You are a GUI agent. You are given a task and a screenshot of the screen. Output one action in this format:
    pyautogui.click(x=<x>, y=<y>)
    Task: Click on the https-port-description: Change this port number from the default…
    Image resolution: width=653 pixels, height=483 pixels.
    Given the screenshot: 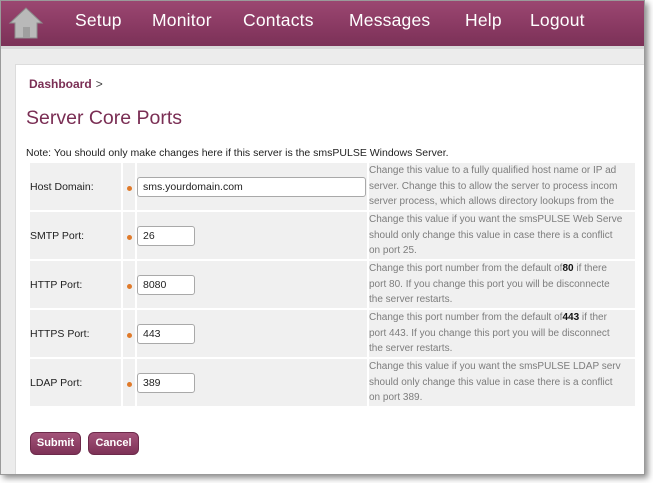 What is the action you would take?
    pyautogui.click(x=502, y=333)
    